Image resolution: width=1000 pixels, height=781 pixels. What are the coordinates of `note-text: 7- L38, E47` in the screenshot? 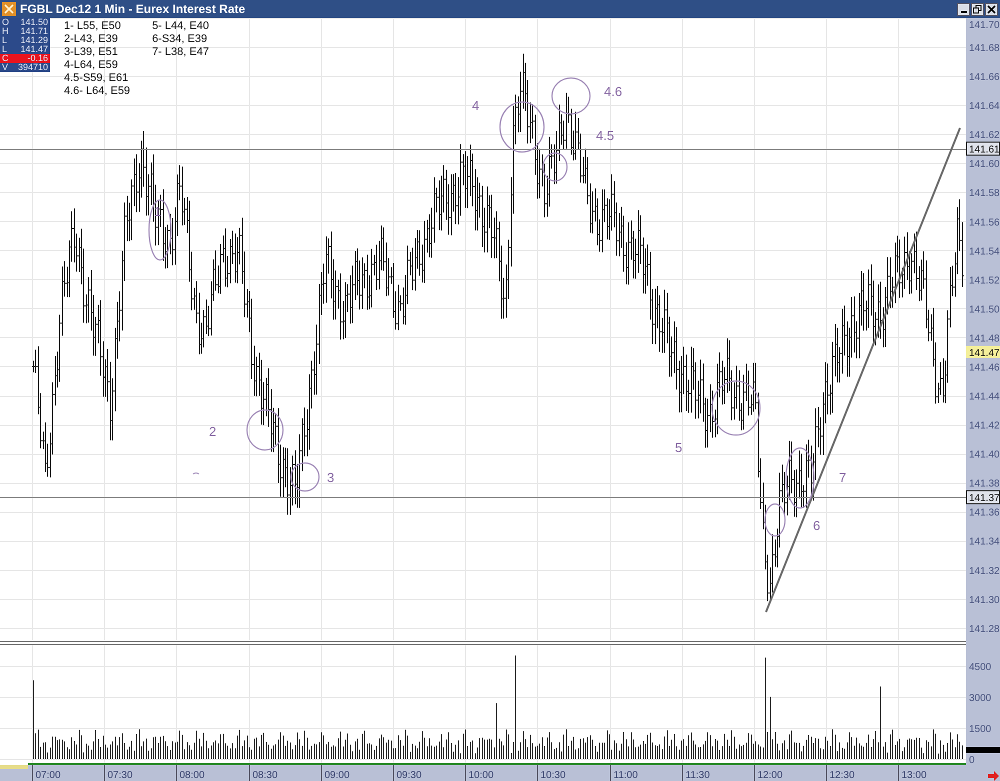 It's located at (180, 52).